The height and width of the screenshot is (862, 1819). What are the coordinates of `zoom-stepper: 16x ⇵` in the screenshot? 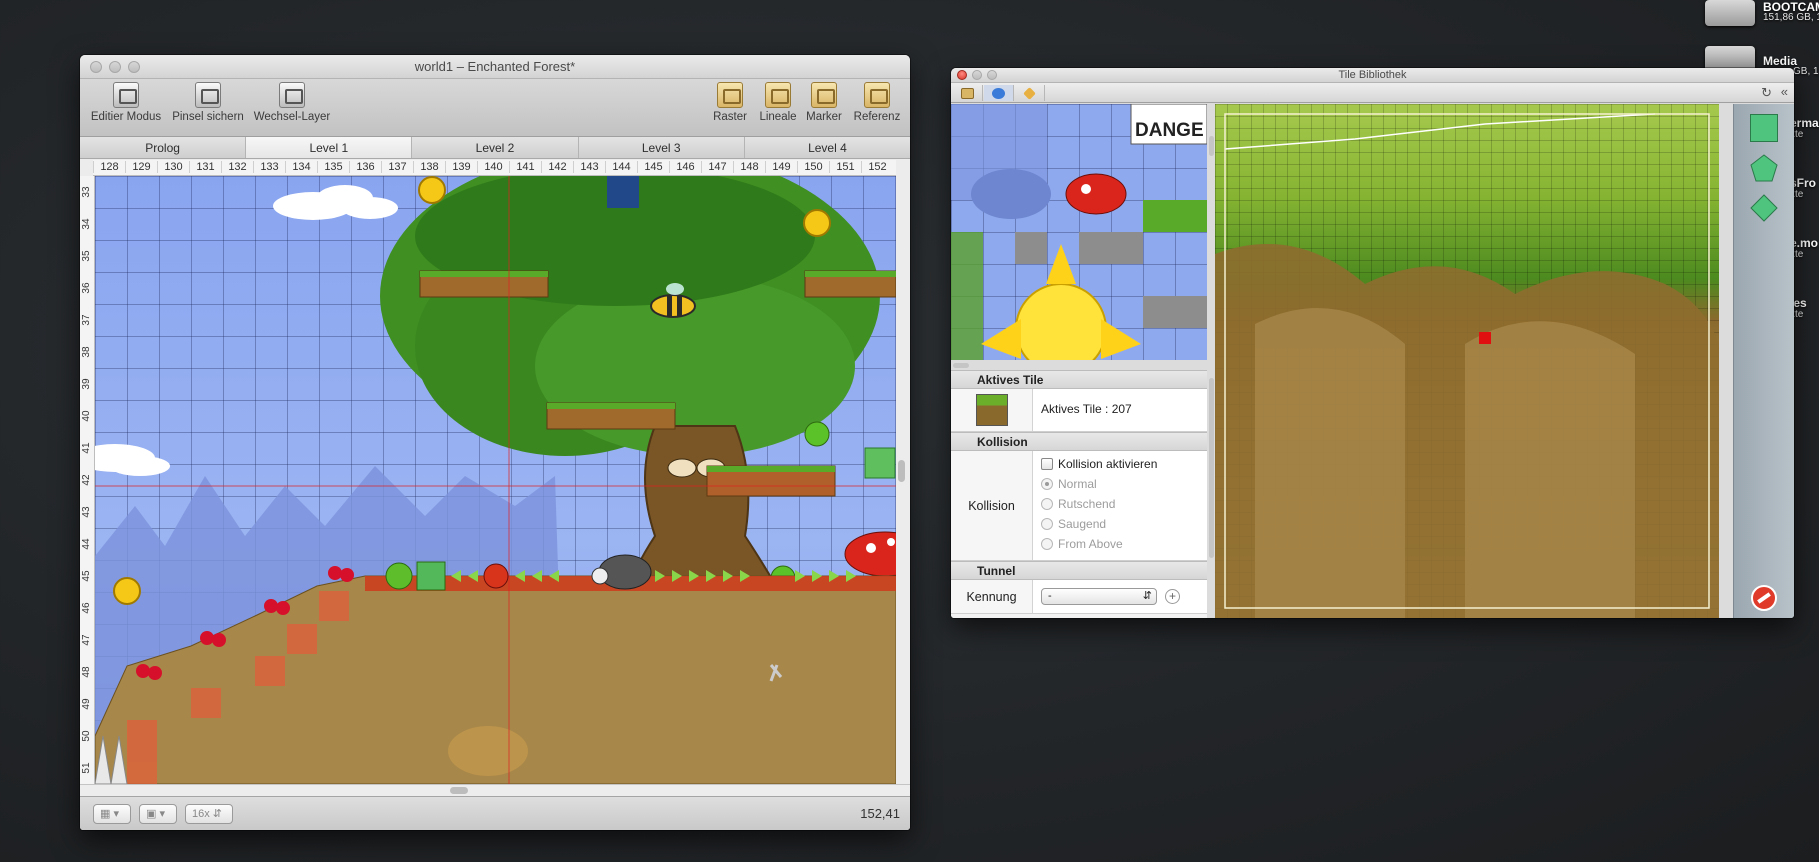 It's located at (209, 814).